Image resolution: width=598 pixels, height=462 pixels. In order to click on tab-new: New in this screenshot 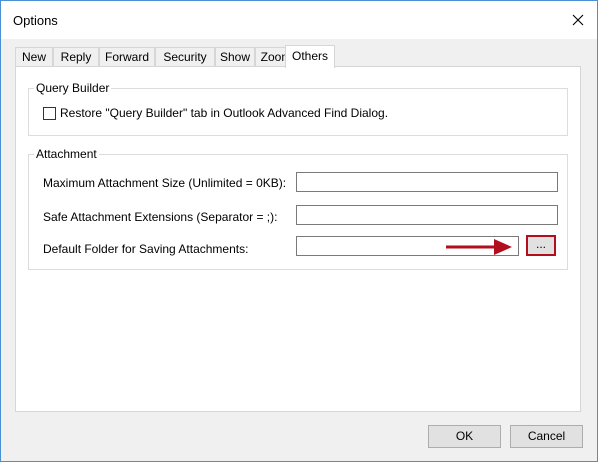, I will do `click(34, 56)`.